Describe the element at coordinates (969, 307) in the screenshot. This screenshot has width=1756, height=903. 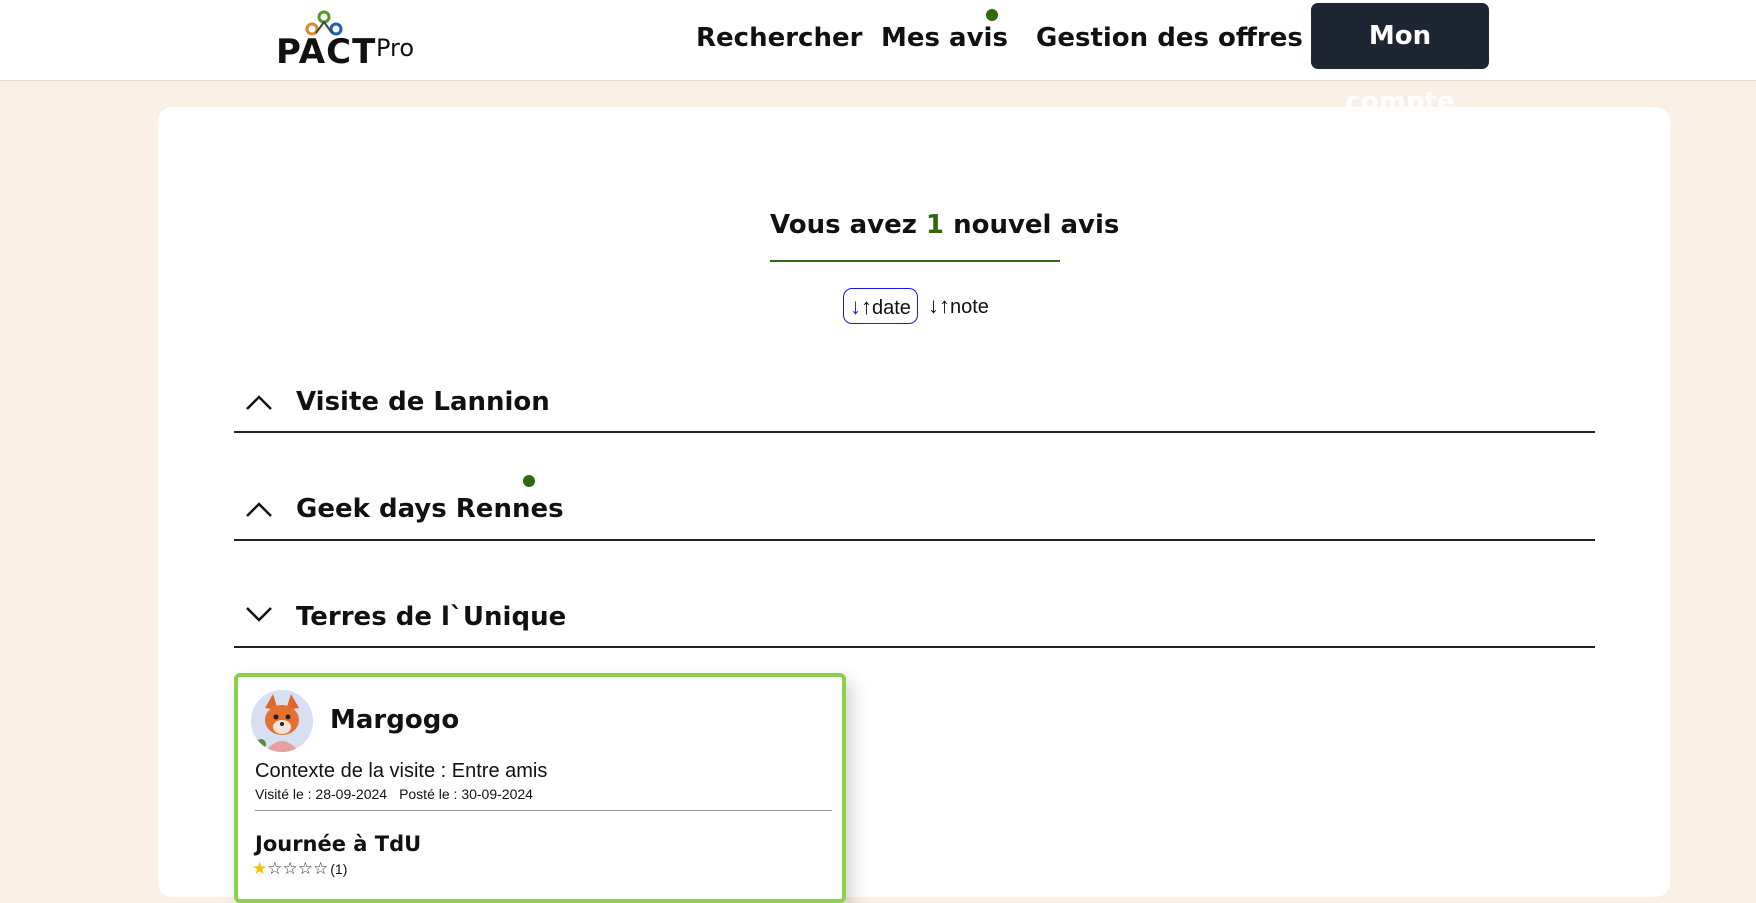
I see `sort-note-label: note` at that location.